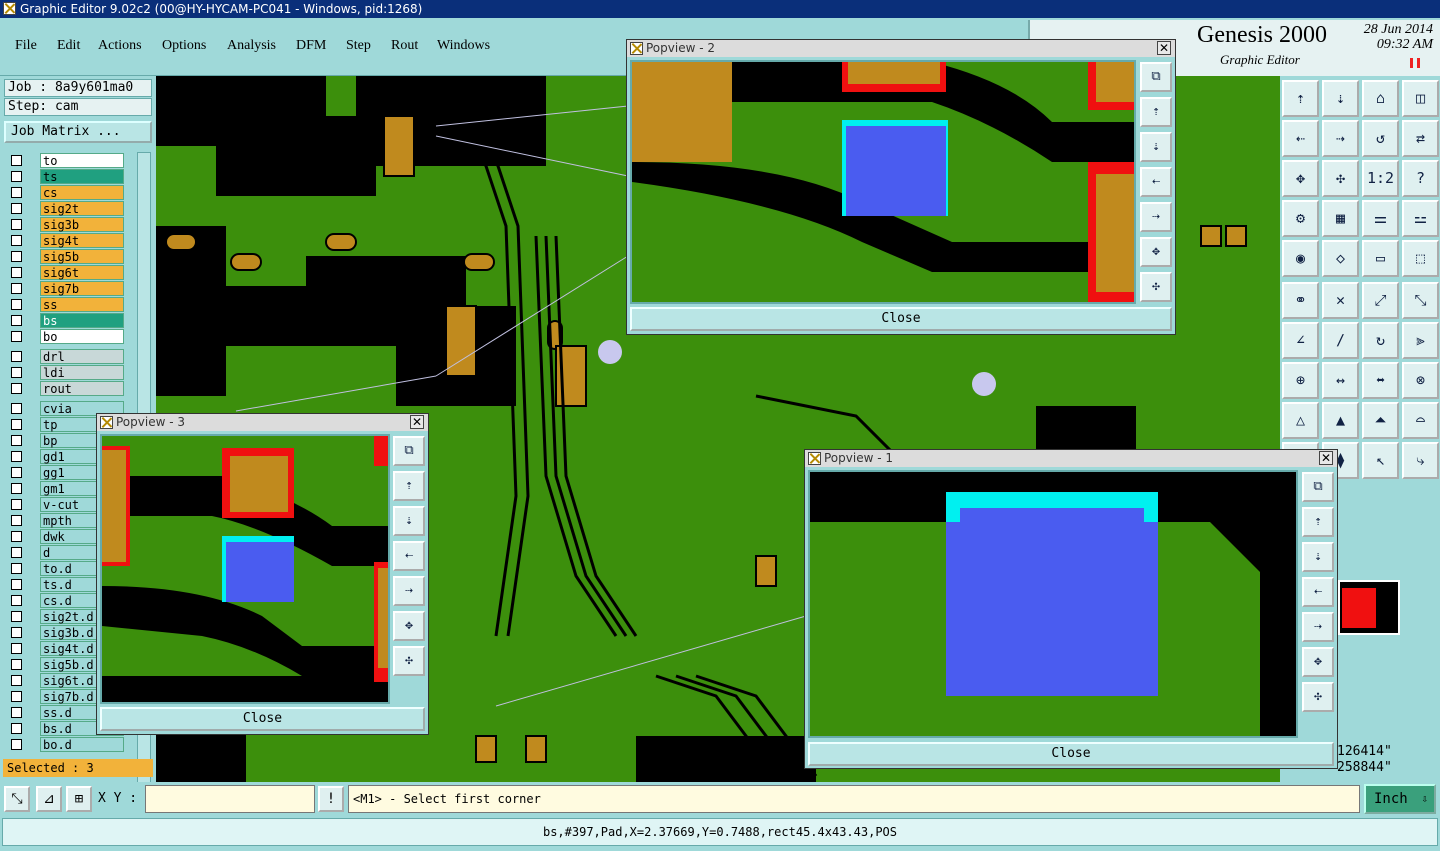 Image resolution: width=1440 pixels, height=851 pixels. What do you see at coordinates (1300, 258) in the screenshot?
I see `tool-button: ◉` at bounding box center [1300, 258].